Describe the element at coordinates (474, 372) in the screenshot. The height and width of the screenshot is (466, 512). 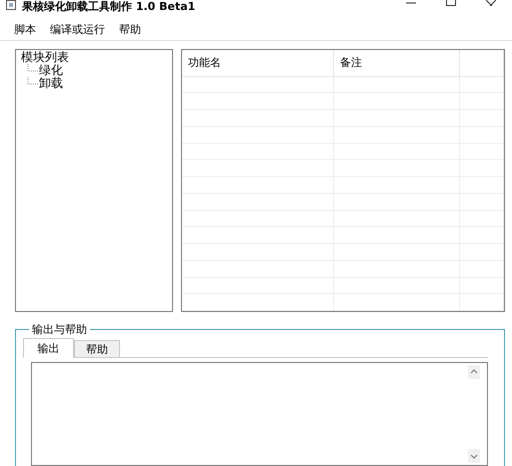
I see `scroll-up-icon` at that location.